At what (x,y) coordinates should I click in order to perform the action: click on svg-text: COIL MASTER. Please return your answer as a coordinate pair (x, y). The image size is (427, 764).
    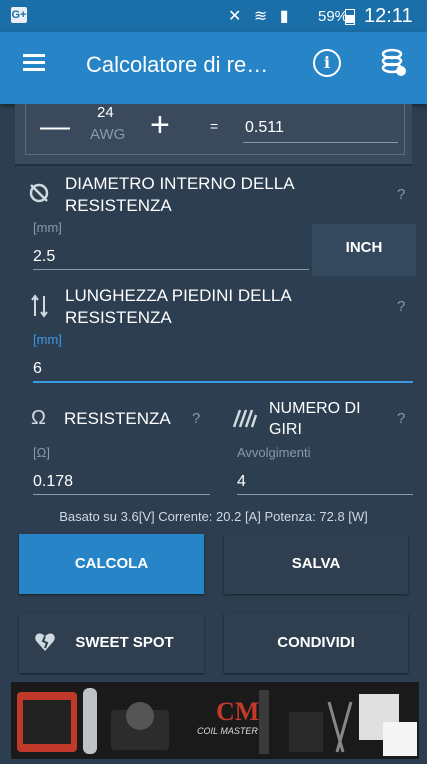
    Looking at the image, I should click on (227, 731).